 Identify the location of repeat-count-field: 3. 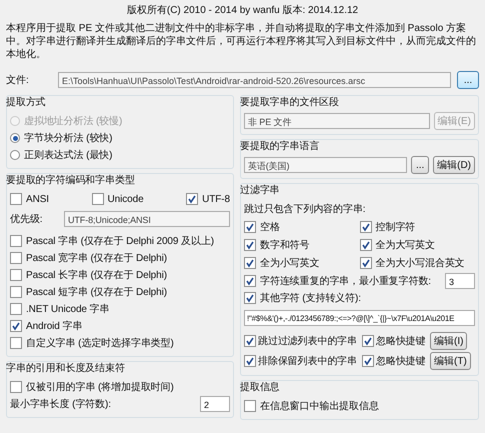
(460, 281).